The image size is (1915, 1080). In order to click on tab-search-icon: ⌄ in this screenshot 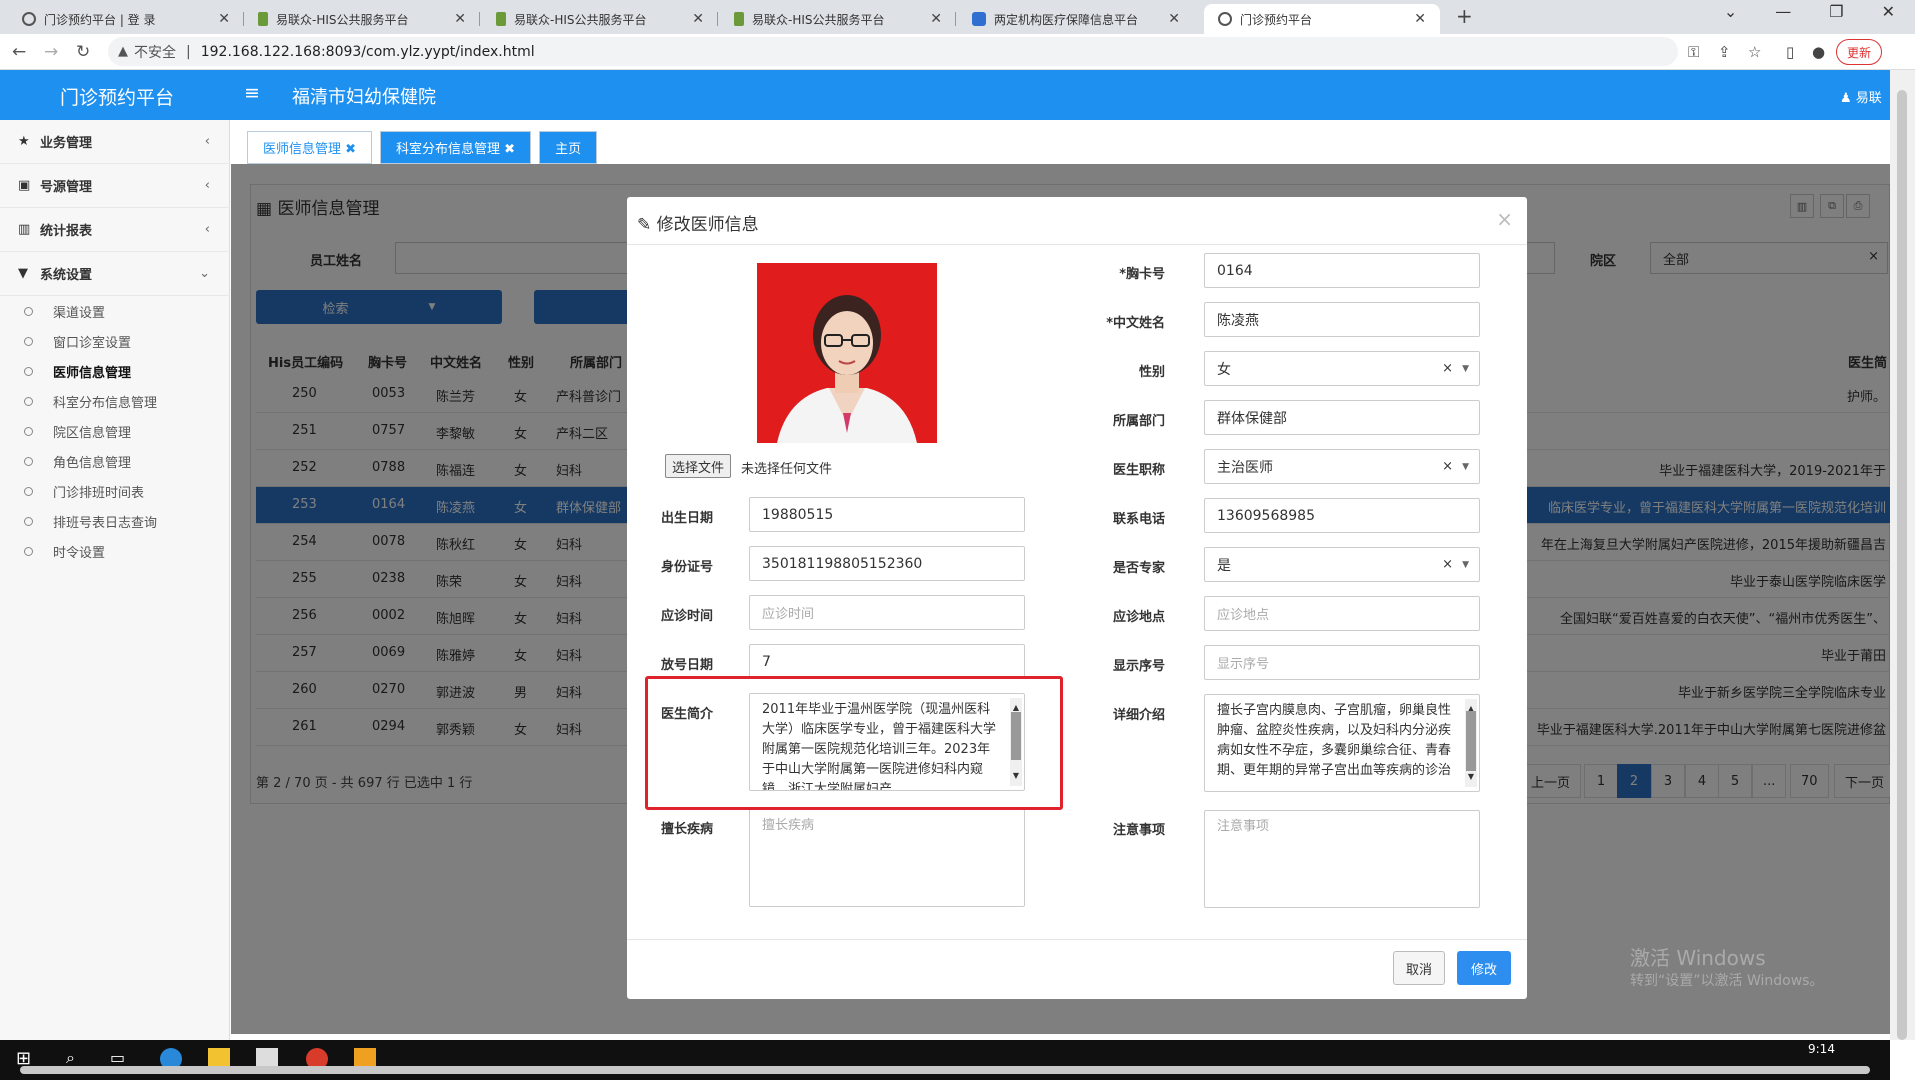, I will do `click(1730, 11)`.